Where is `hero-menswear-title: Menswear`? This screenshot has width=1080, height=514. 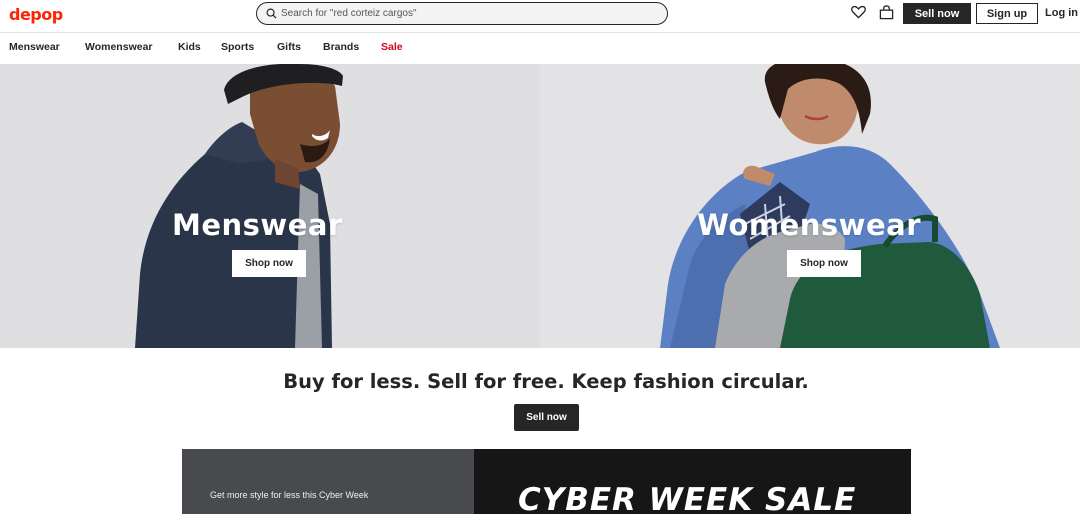
hero-menswear-title: Menswear is located at coordinates (257, 225).